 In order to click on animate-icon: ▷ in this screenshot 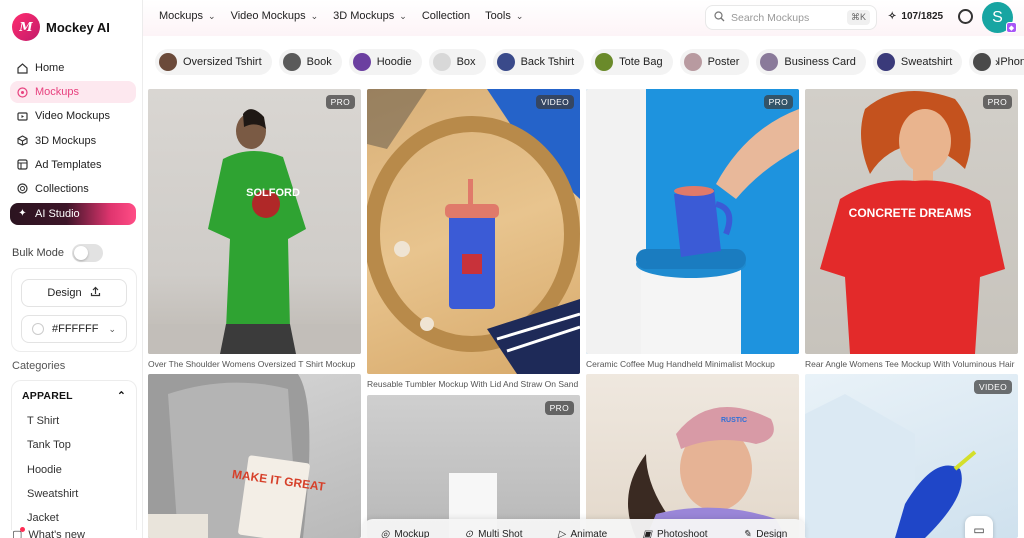, I will do `click(561, 533)`.